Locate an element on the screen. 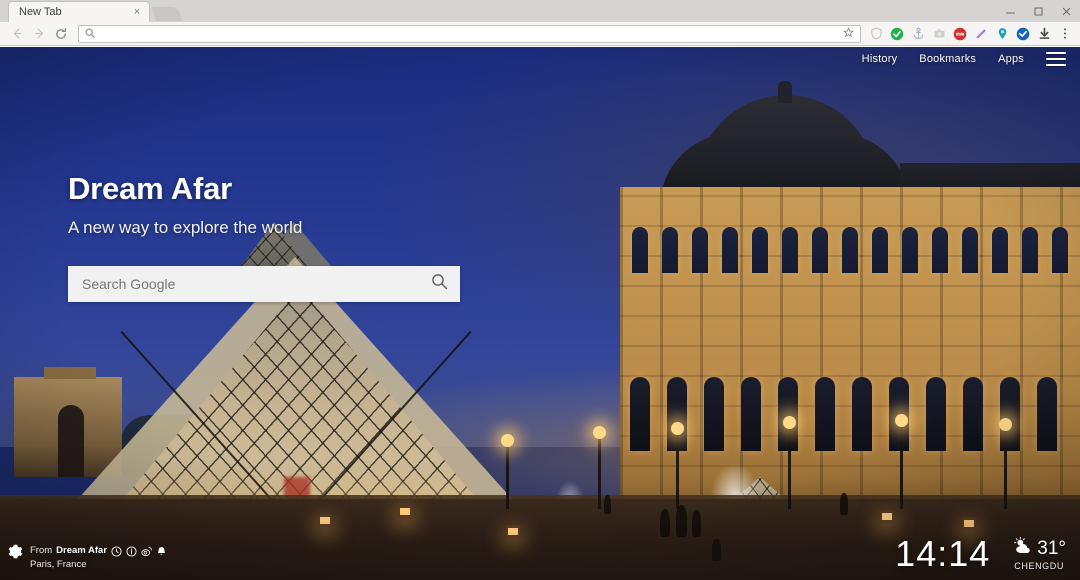 The height and width of the screenshot is (580, 1080). tab-strip: New Tab × is located at coordinates (540, 11).